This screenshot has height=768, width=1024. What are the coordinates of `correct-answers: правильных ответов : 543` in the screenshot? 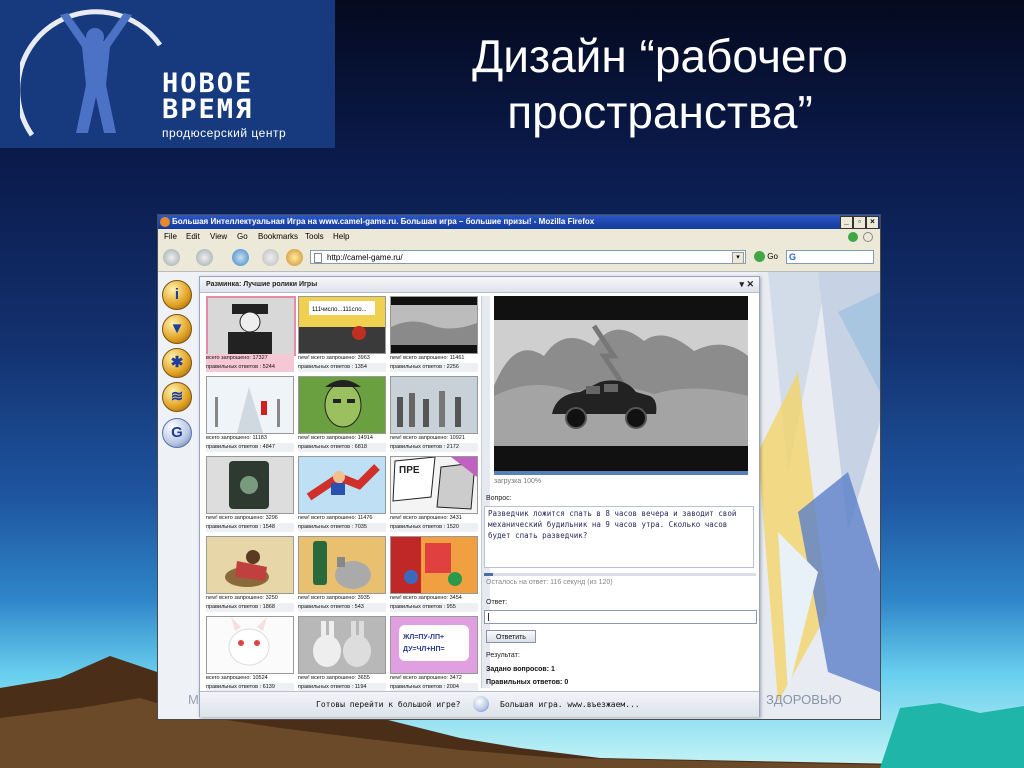 It's located at (342, 607).